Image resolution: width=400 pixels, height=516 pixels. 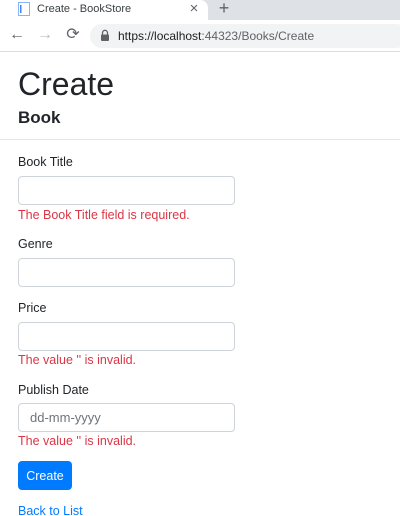 What do you see at coordinates (32, 308) in the screenshot?
I see `price-label: Price` at bounding box center [32, 308].